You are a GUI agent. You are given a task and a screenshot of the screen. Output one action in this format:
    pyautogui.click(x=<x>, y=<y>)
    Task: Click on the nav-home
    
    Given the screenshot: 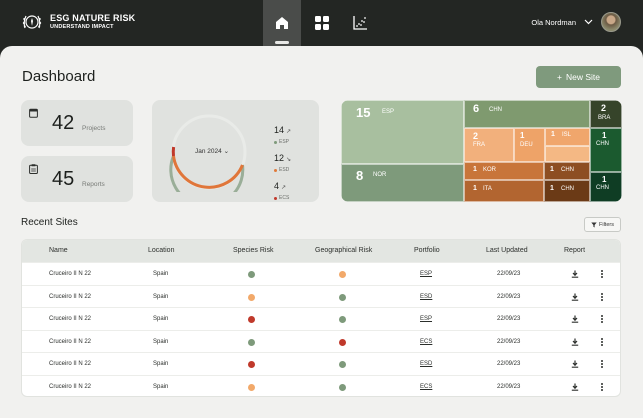 What is the action you would take?
    pyautogui.click(x=282, y=23)
    